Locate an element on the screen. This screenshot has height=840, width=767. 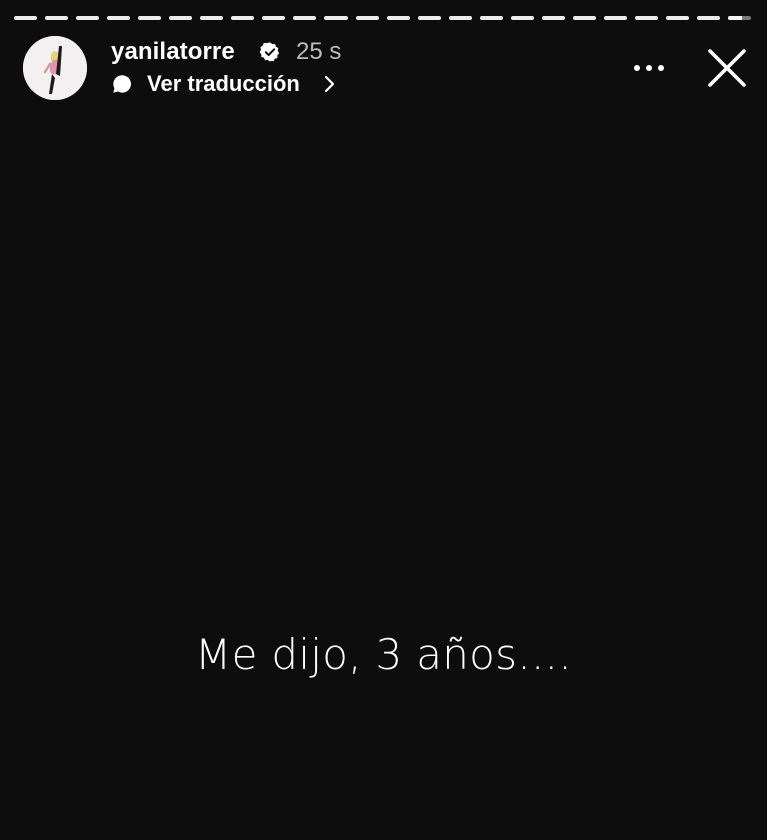
story-timestamp: 25 s is located at coordinates (319, 51).